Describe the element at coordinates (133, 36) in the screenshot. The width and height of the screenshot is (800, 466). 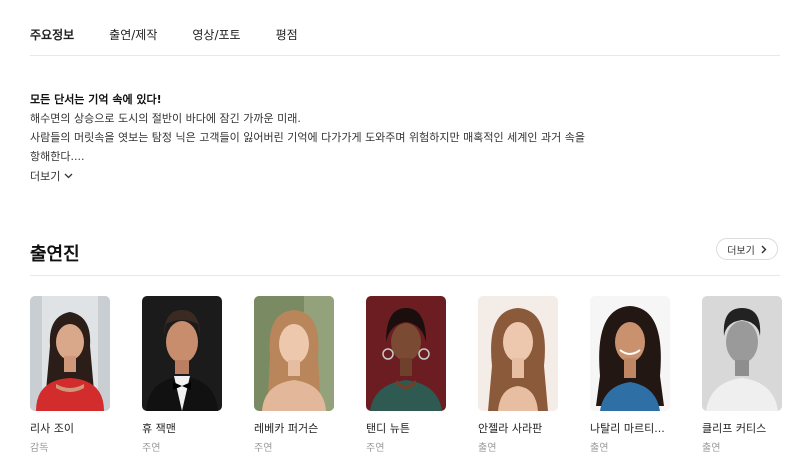
I see `tab-cast-crew: 출연/제작` at that location.